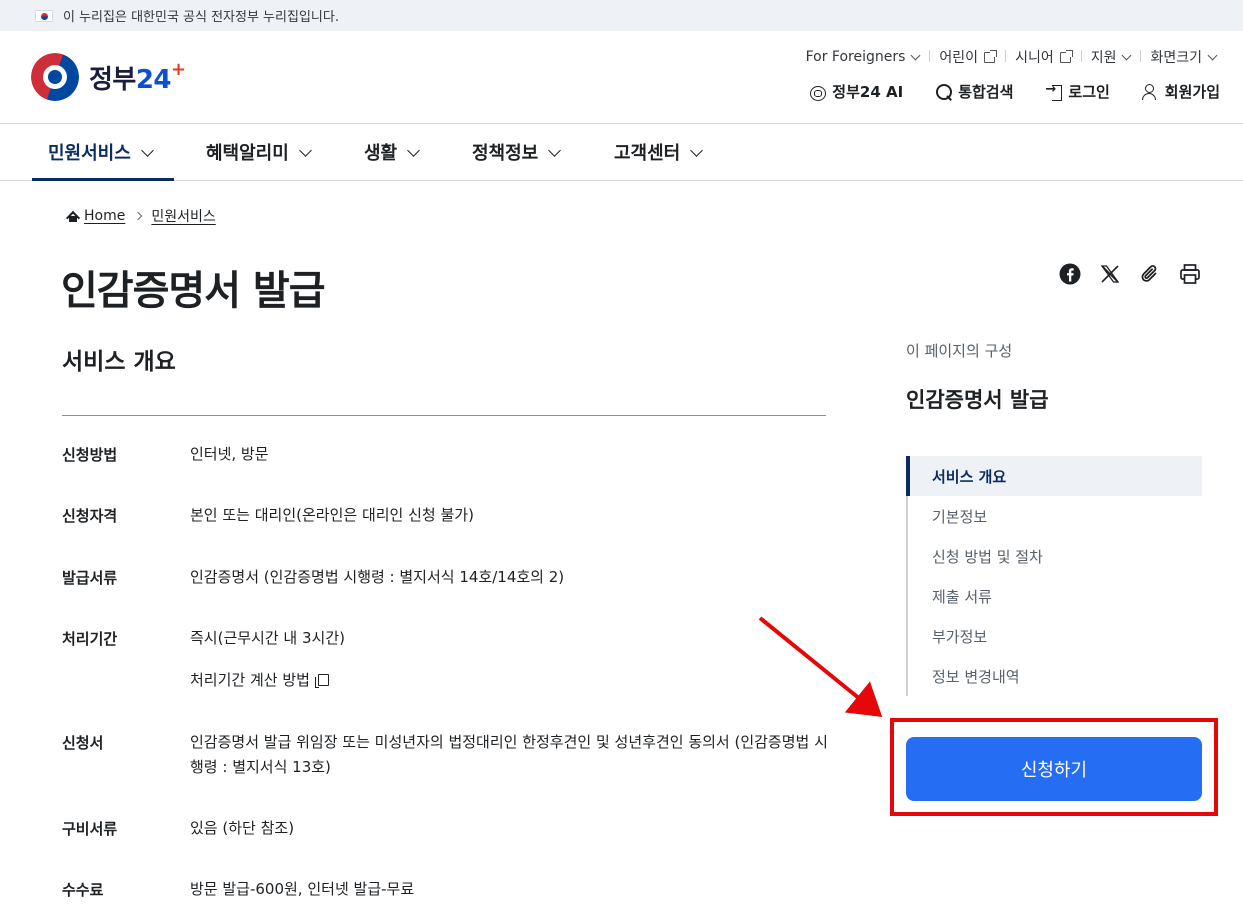  What do you see at coordinates (90, 639) in the screenshot?
I see `row-label-processing-time: 처리기간` at bounding box center [90, 639].